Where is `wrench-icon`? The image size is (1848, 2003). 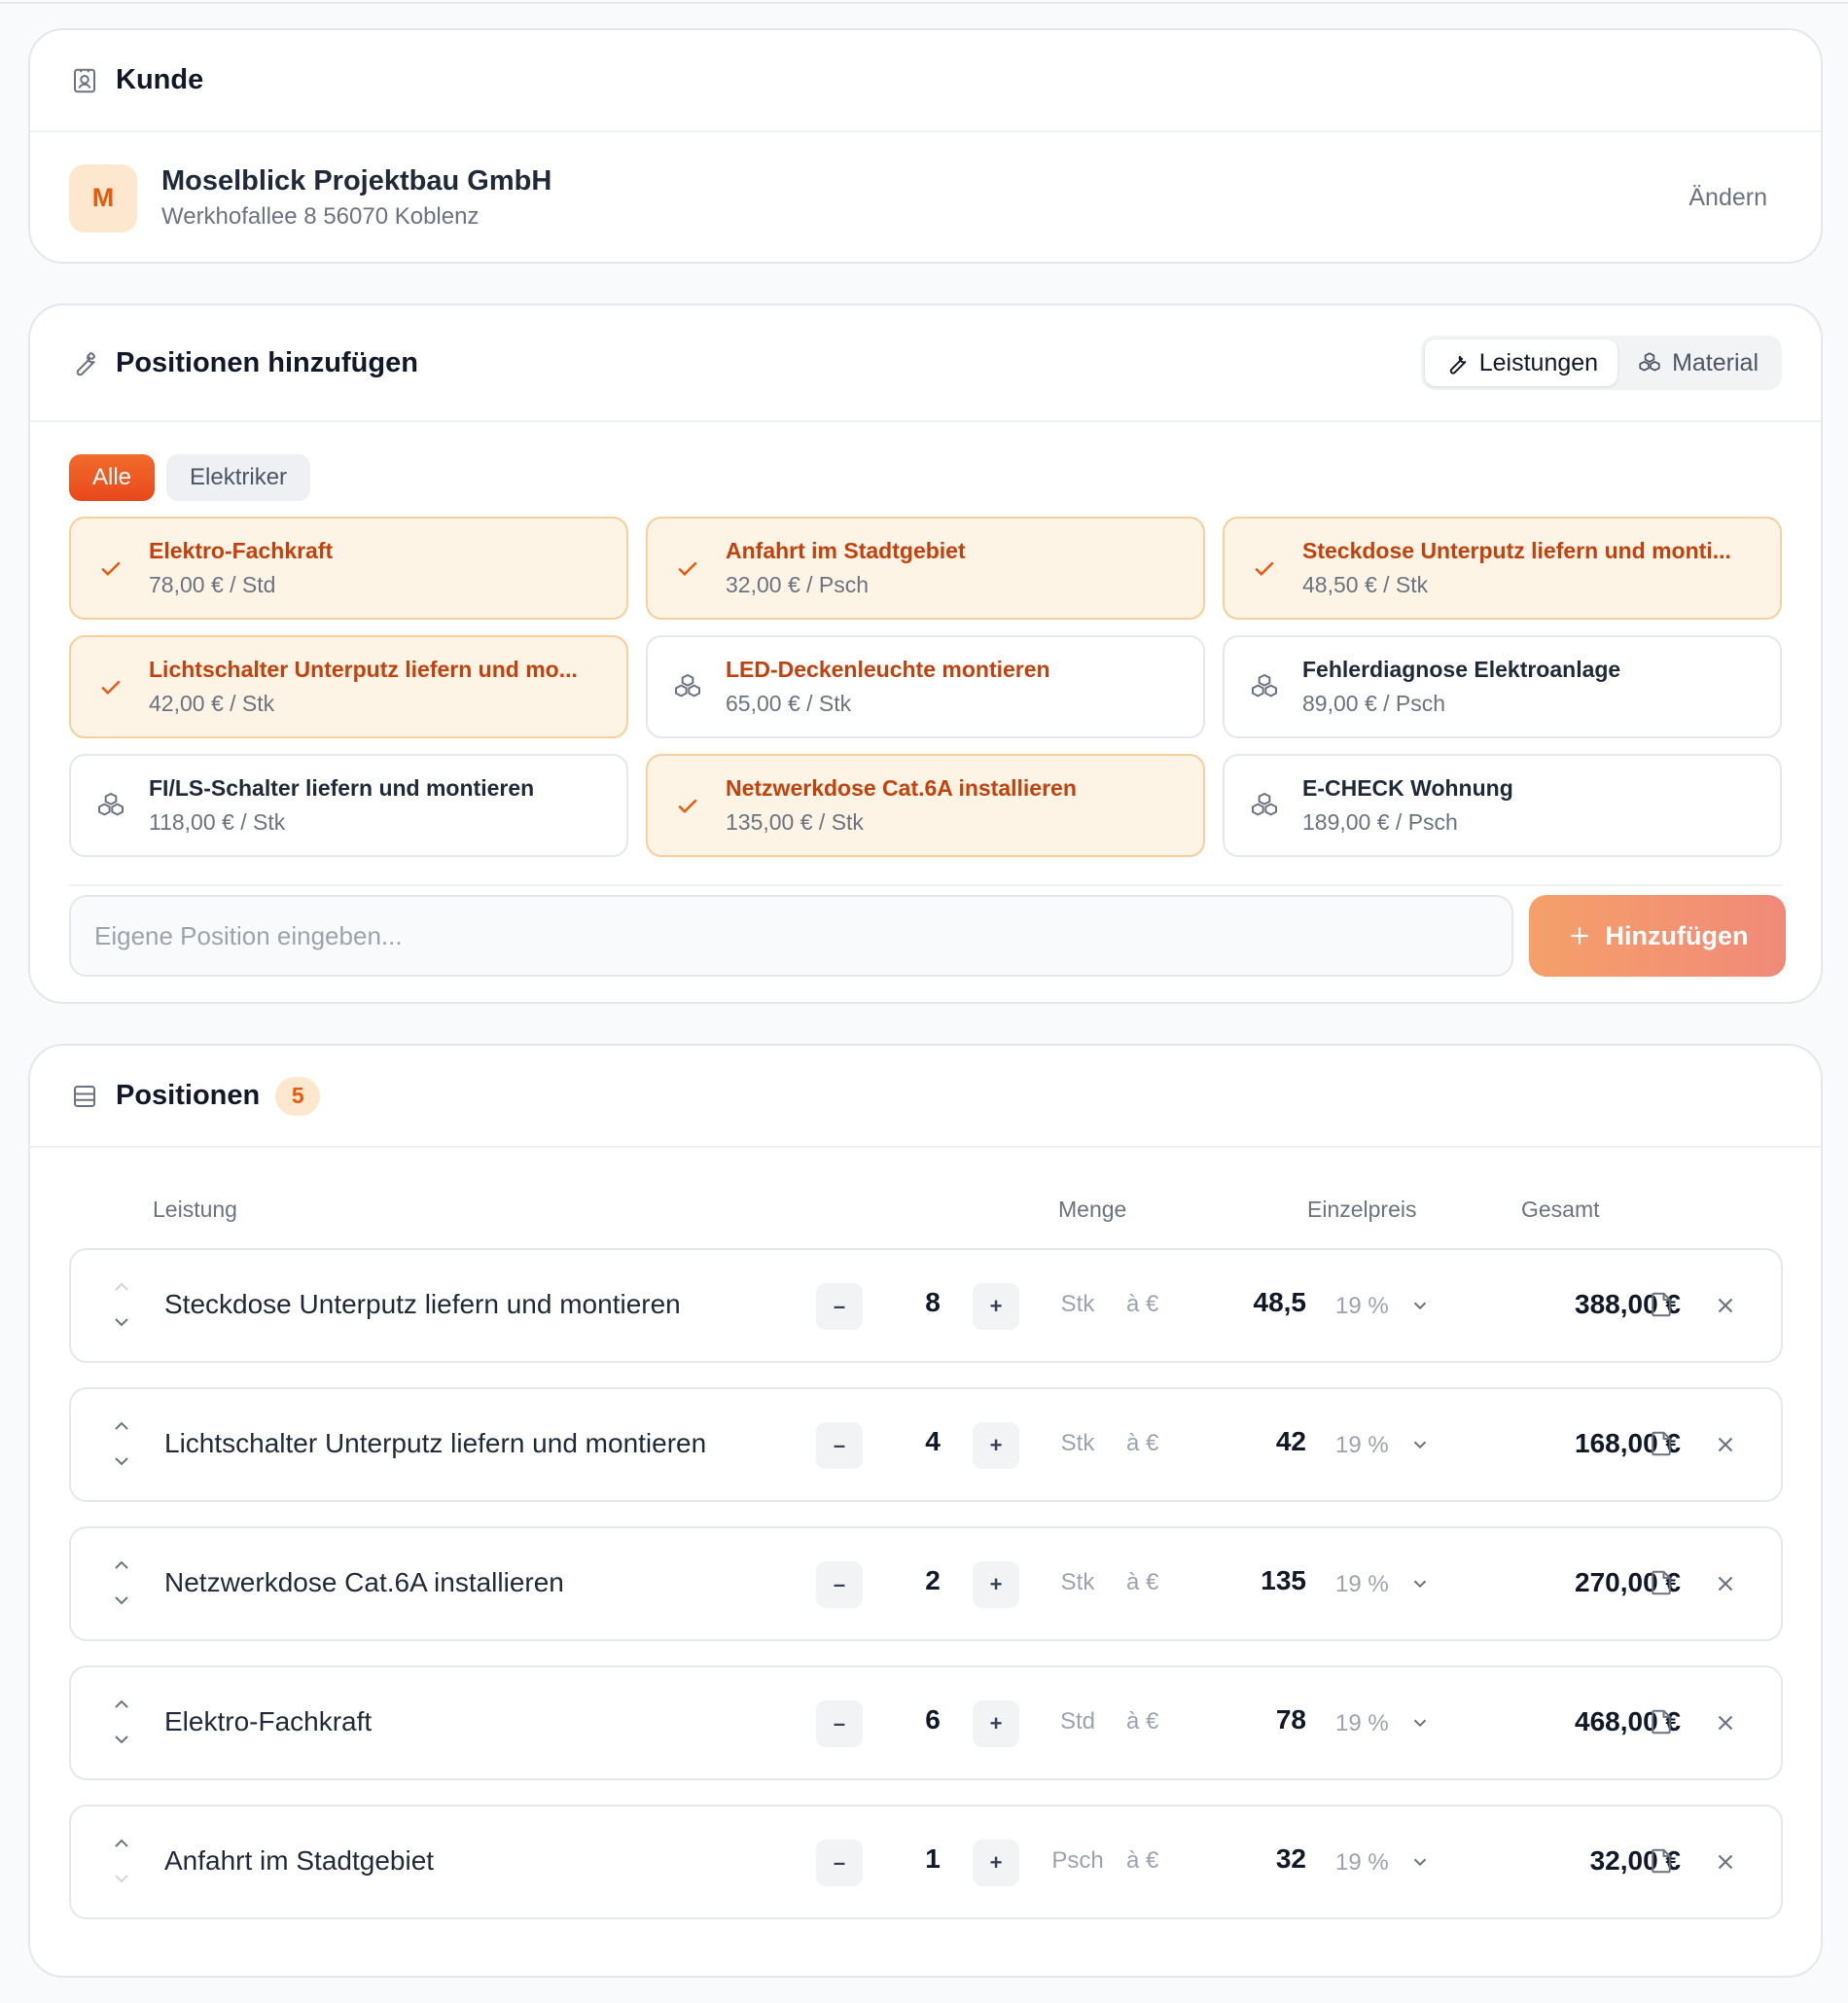
wrench-icon is located at coordinates (1458, 365).